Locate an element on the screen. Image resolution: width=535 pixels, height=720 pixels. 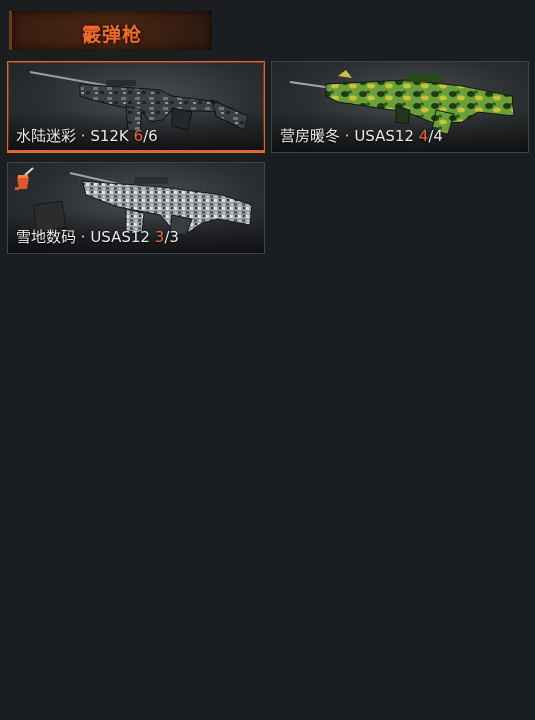
weapon-skin-card-s12k: 水陆迷彩 · S12K 6/6 is located at coordinates (136, 107).